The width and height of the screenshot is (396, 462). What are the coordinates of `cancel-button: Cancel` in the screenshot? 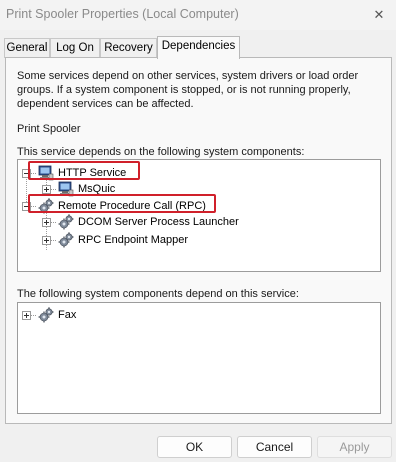 It's located at (274, 447).